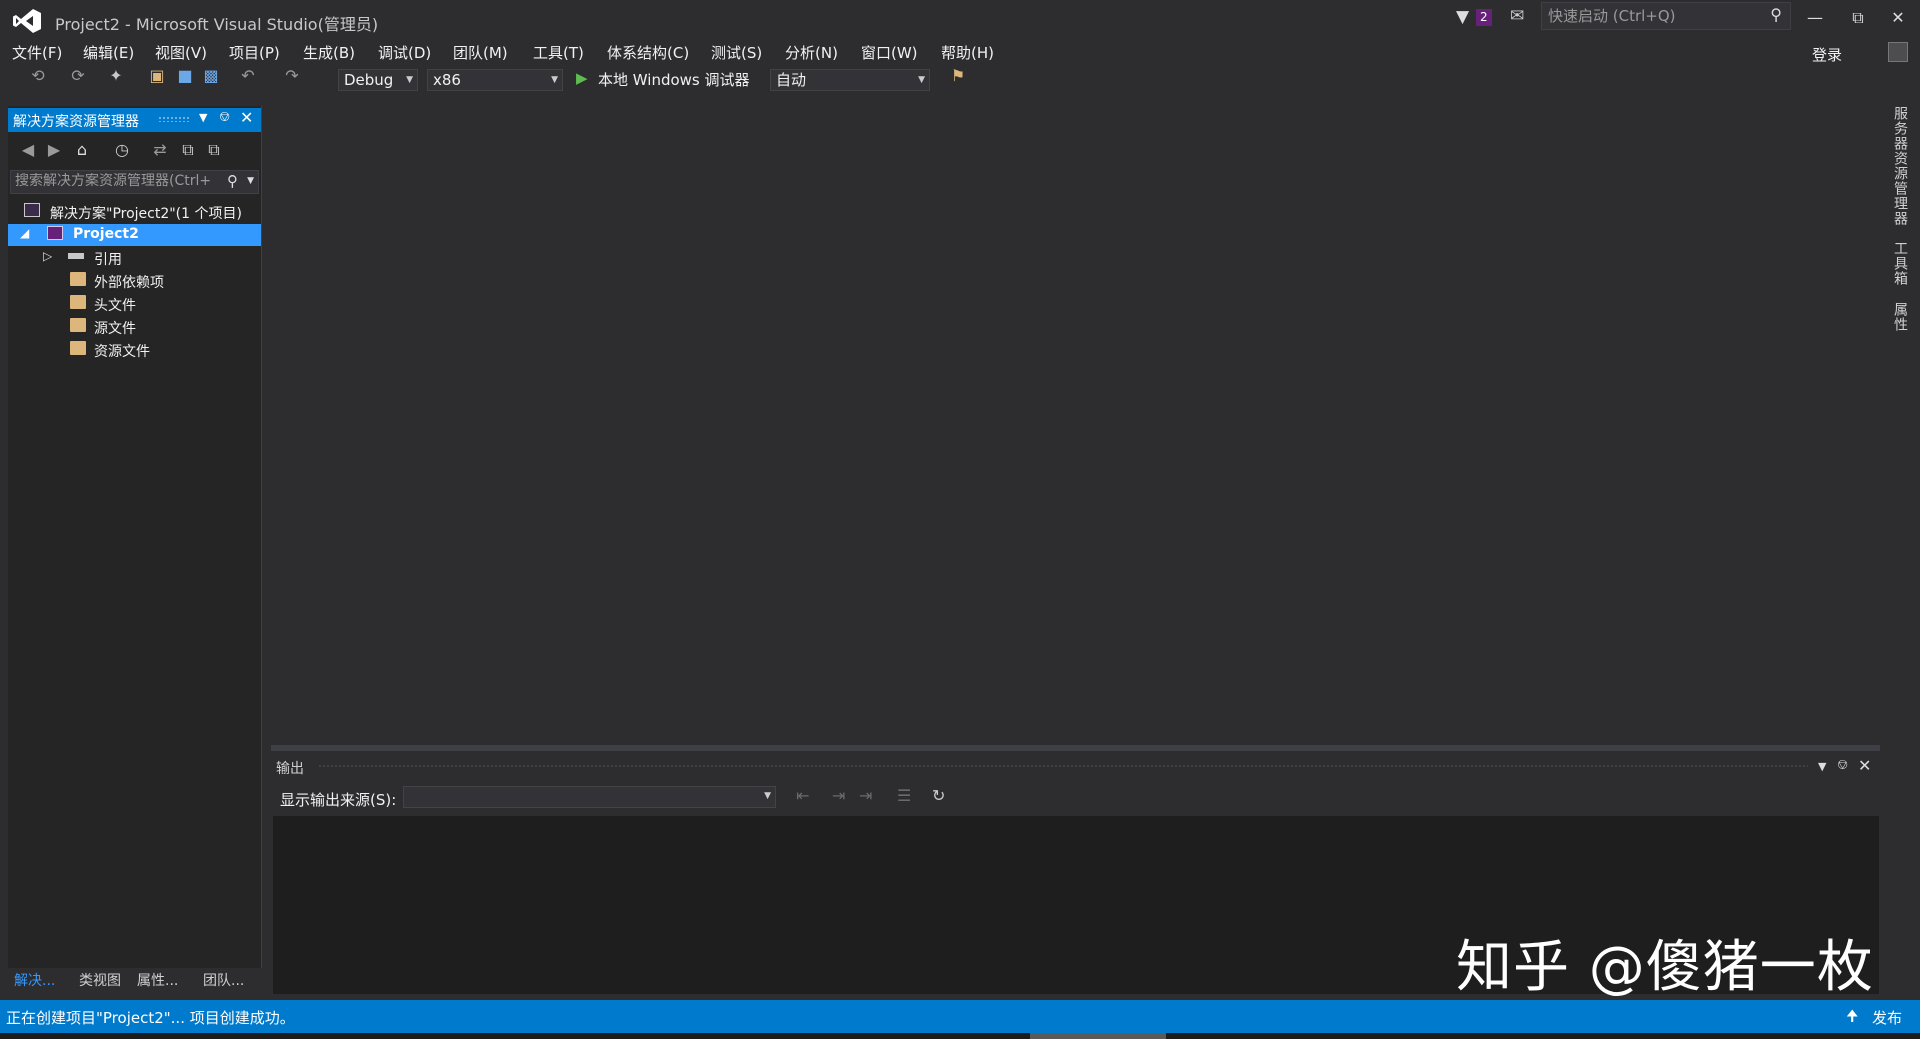 Image resolution: width=1920 pixels, height=1039 pixels. Describe the element at coordinates (865, 795) in the screenshot. I see `go-to-next-message-alt-icon: ⇥` at that location.